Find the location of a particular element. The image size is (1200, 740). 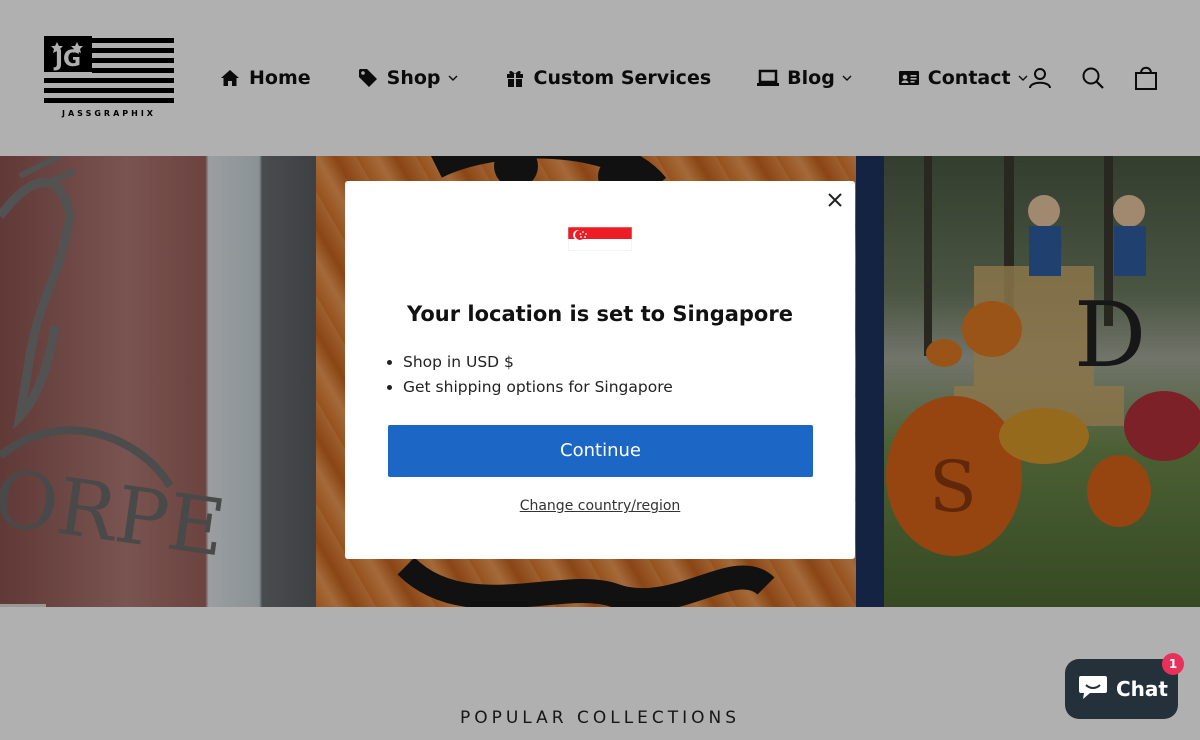

singapore-flag-icon is located at coordinates (600, 239).